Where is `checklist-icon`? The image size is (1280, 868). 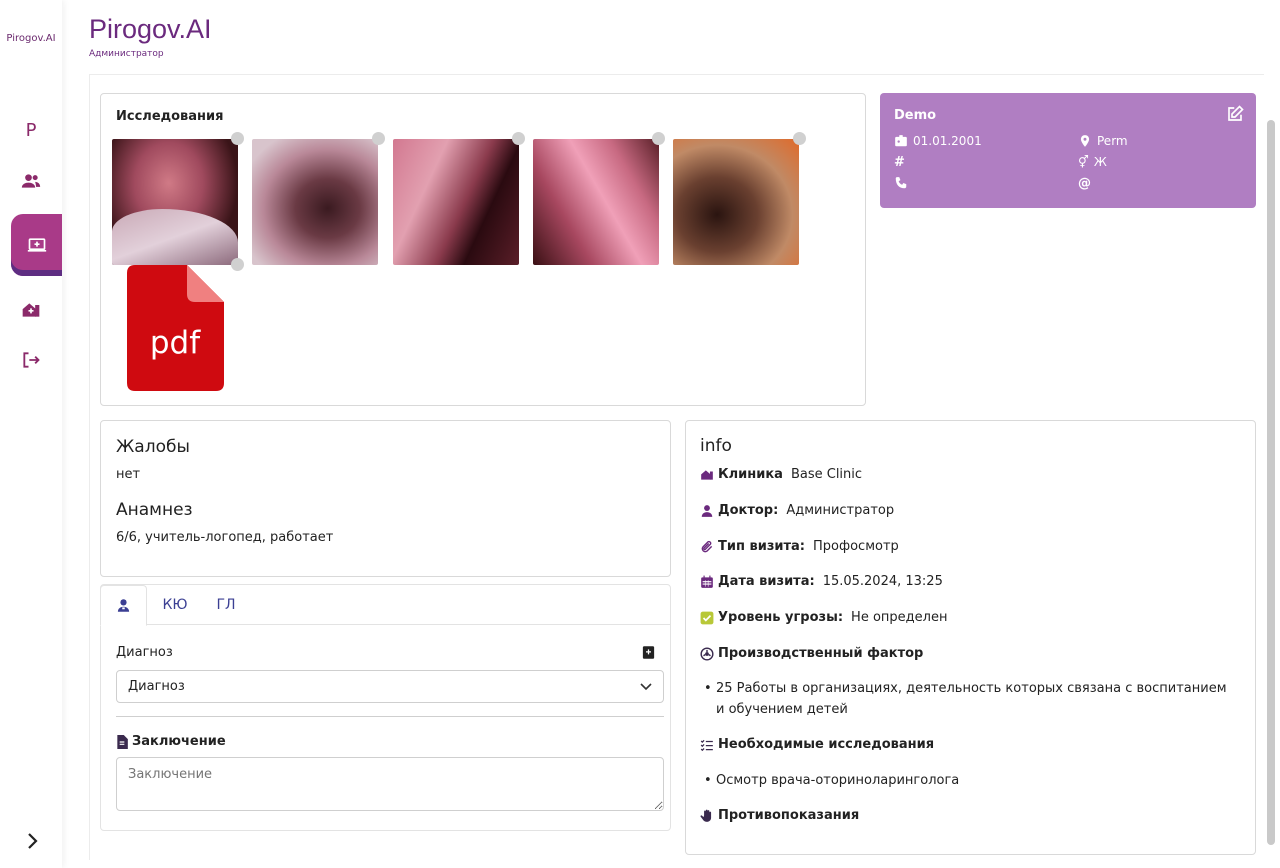
checklist-icon is located at coordinates (706, 745).